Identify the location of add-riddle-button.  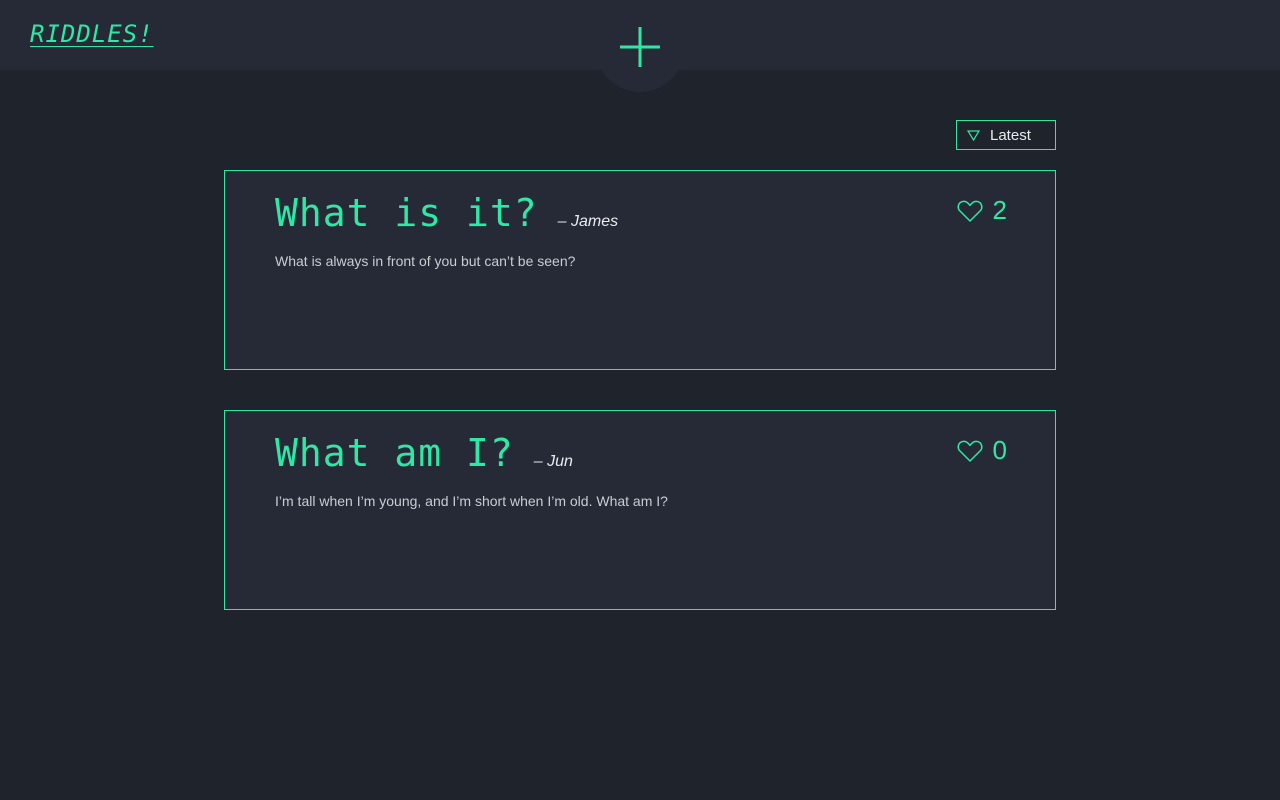
(640, 48).